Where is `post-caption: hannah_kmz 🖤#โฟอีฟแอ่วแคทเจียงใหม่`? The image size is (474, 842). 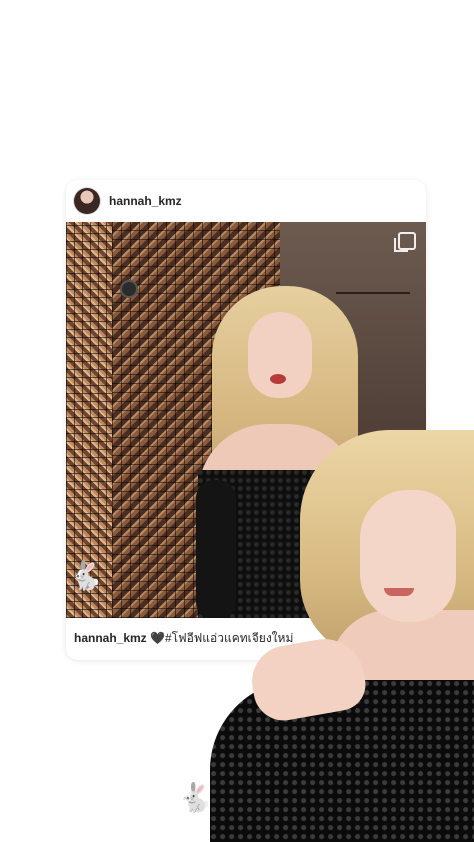 post-caption: hannah_kmz 🖤#โฟอีฟแอ่วแคทเจียงใหม่ is located at coordinates (183, 638).